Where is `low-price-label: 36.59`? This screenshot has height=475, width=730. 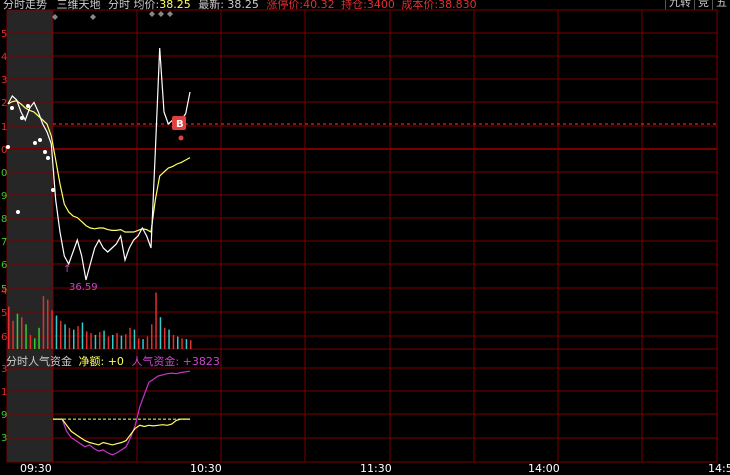
low-price-label: 36.59 is located at coordinates (83, 287).